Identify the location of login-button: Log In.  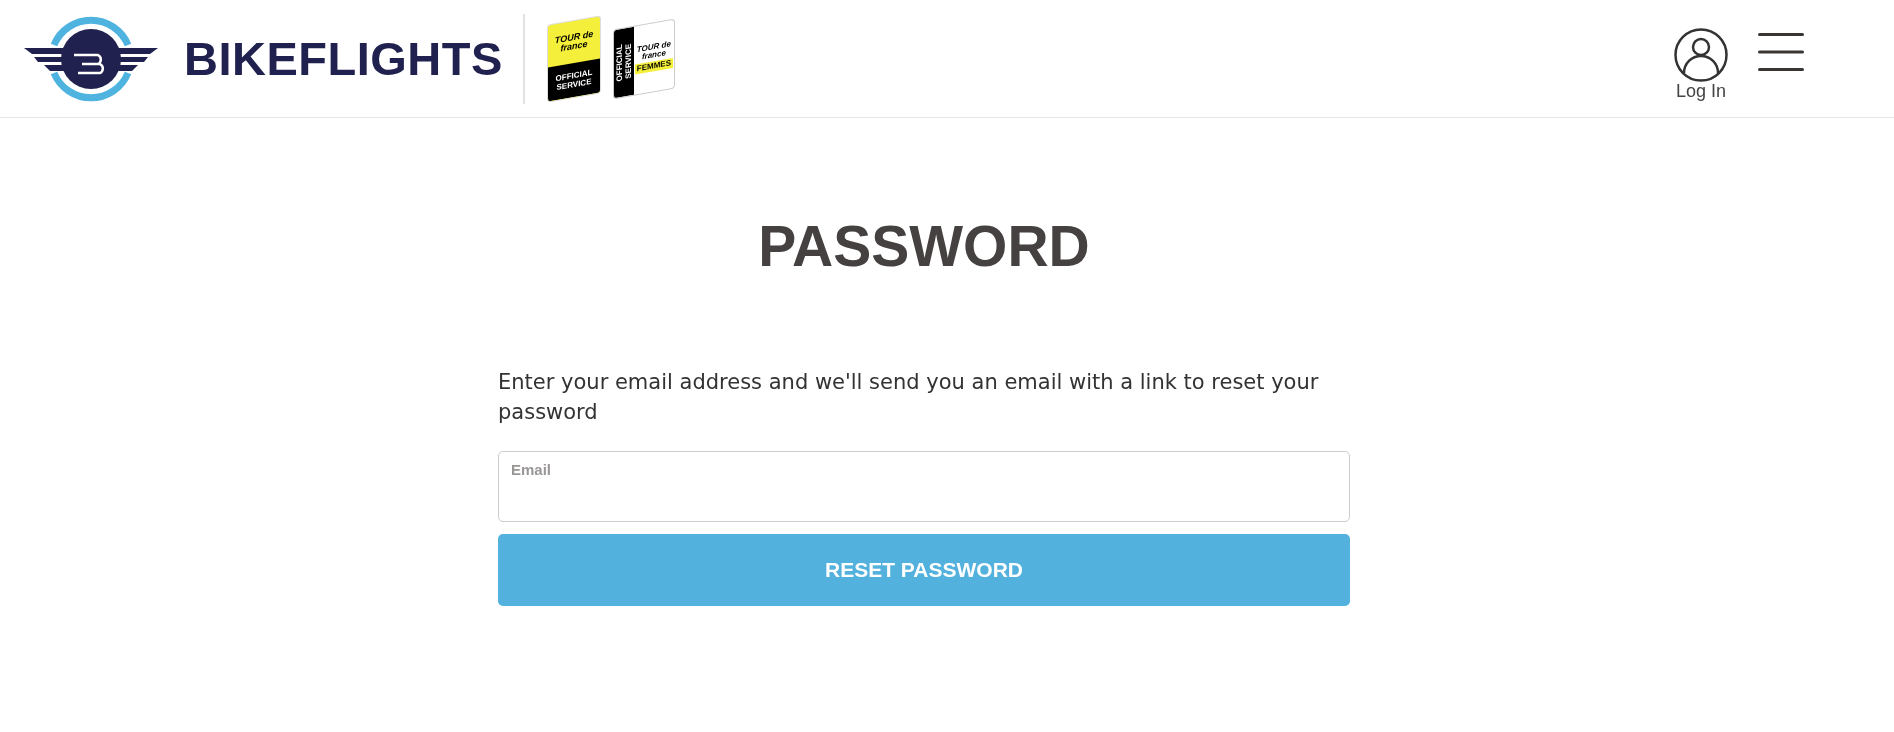
(1701, 58).